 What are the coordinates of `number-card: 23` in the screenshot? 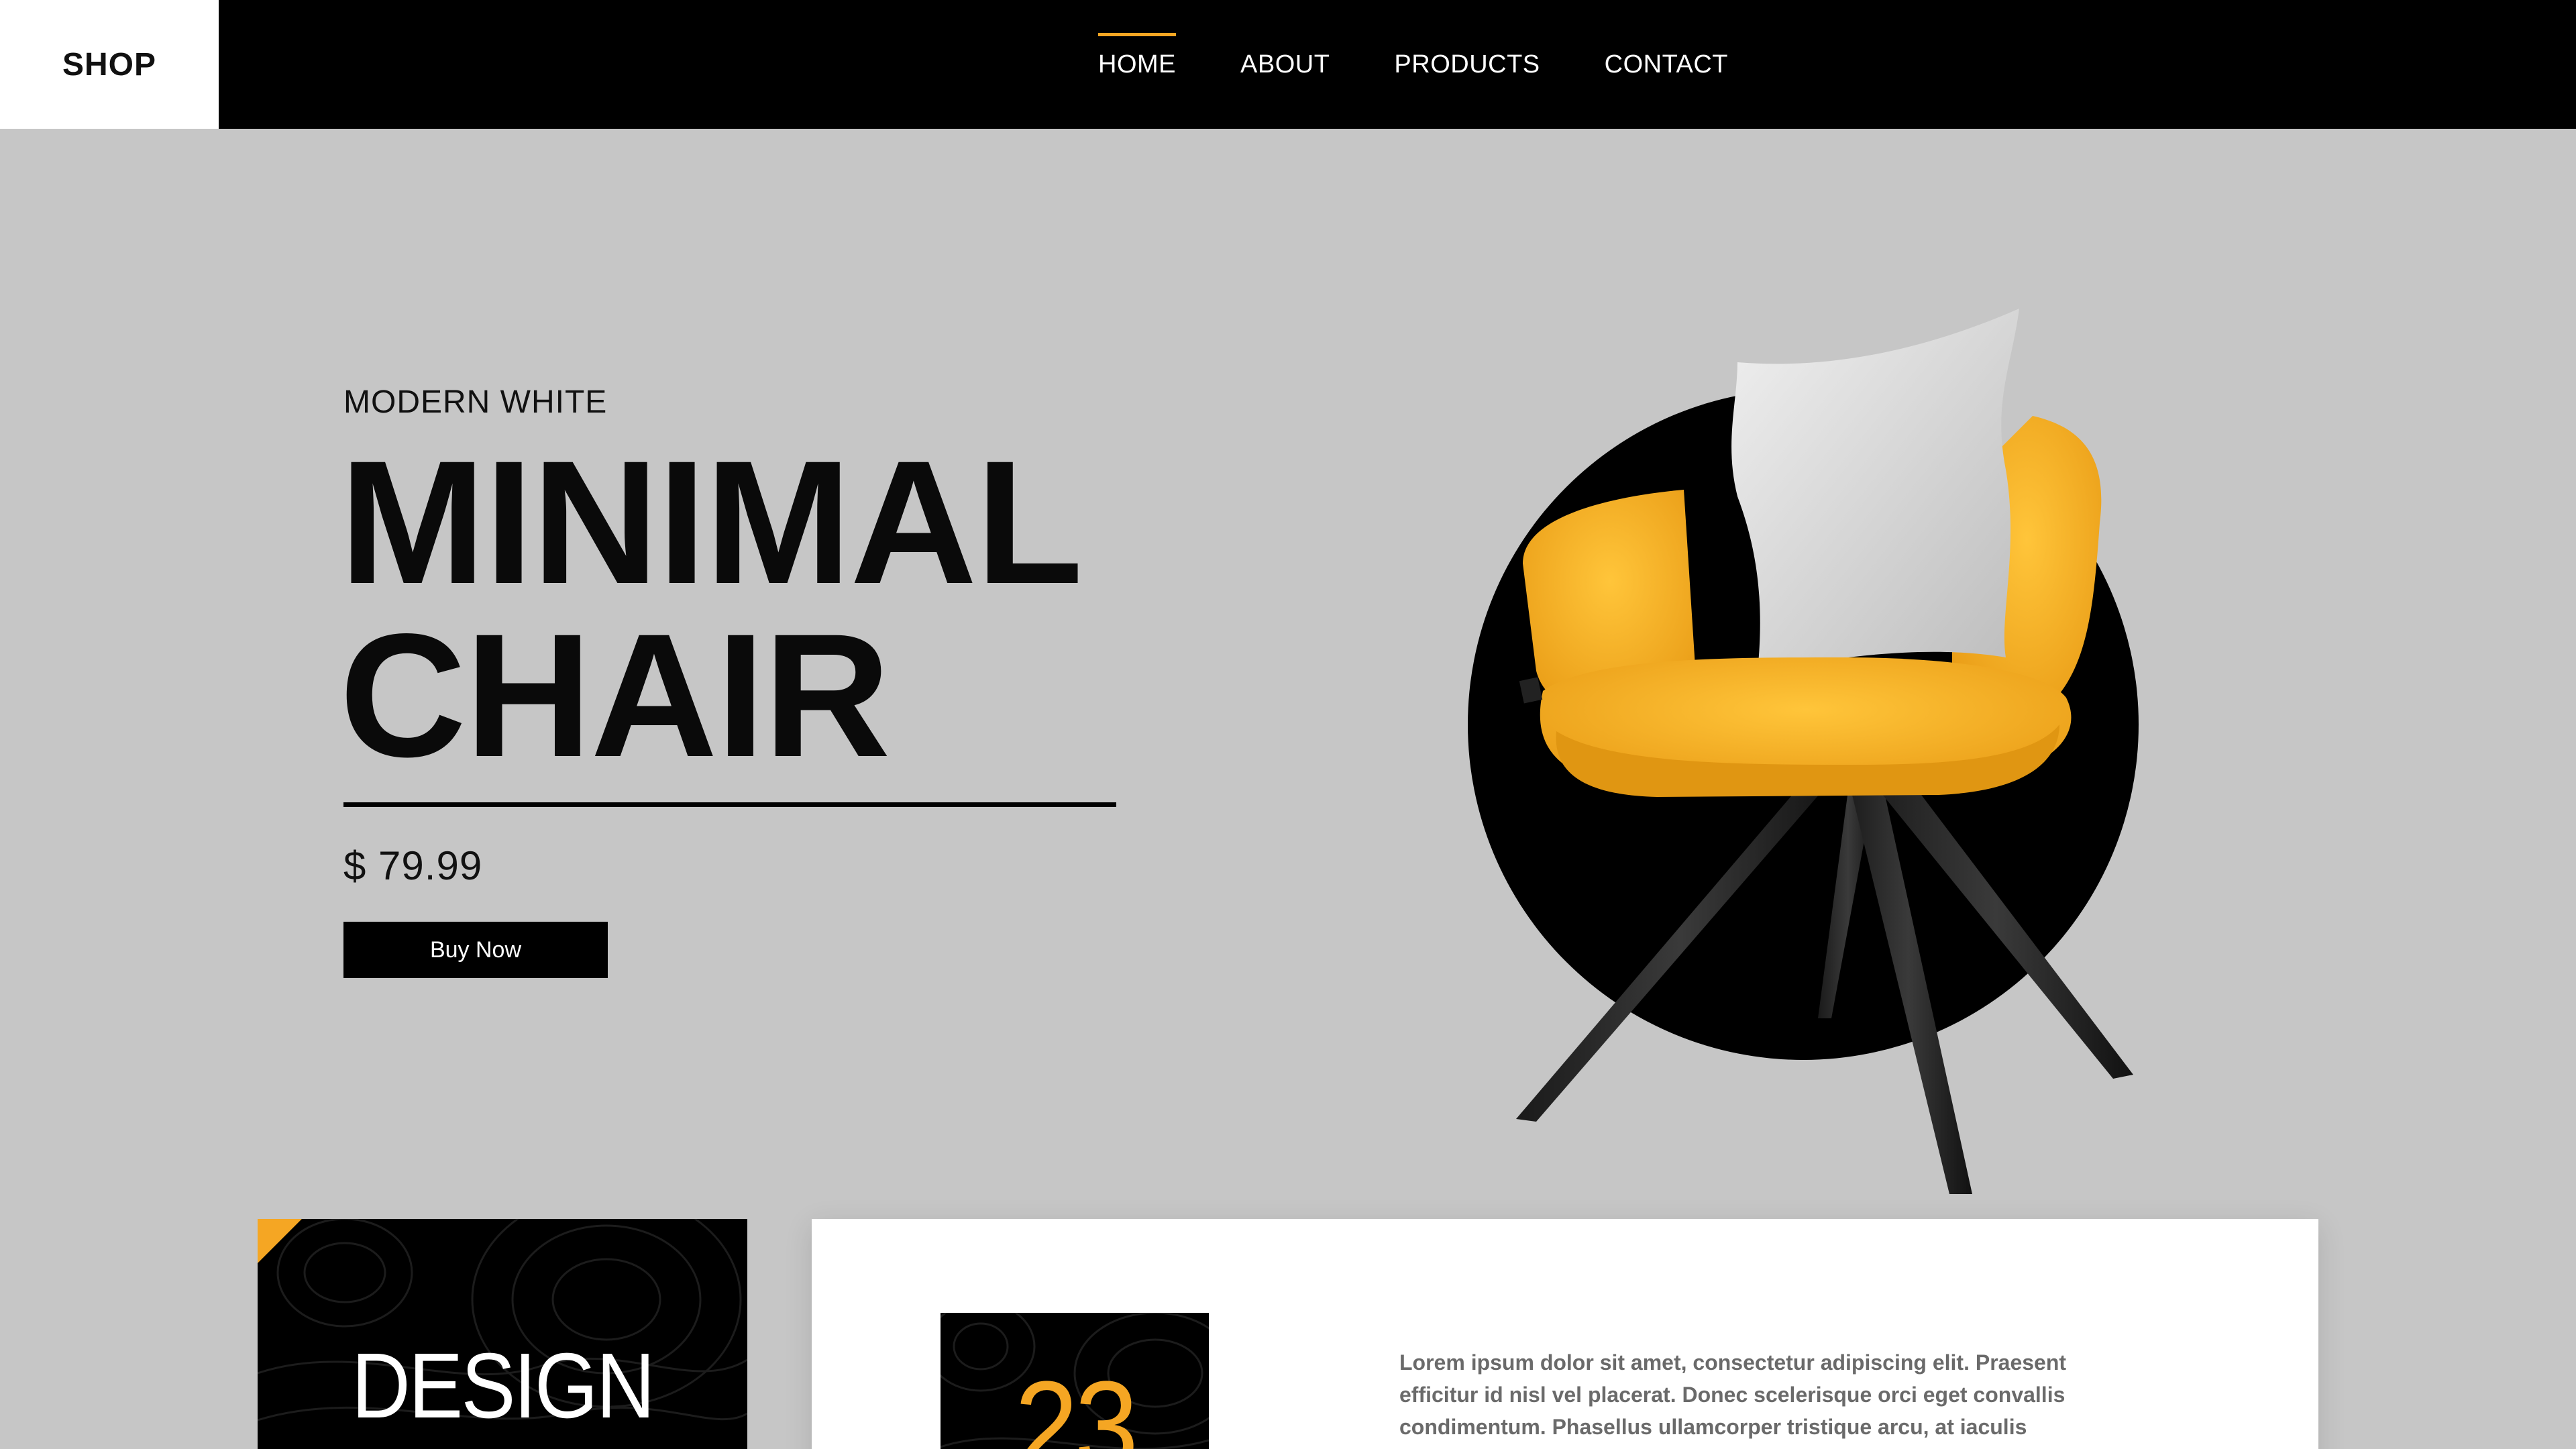 It's located at (1075, 1381).